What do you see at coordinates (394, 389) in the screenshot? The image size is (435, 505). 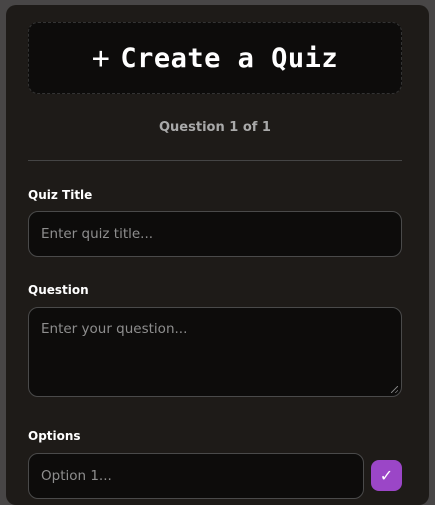 I see `resize-handle` at bounding box center [394, 389].